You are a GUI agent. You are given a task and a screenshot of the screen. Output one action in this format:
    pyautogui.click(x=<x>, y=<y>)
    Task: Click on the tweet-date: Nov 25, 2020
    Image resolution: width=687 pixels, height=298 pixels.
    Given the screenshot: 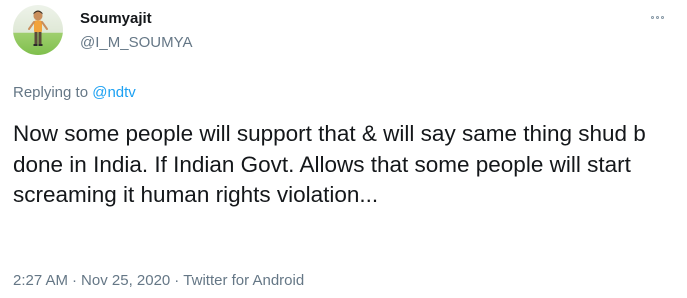 What is the action you would take?
    pyautogui.click(x=125, y=280)
    